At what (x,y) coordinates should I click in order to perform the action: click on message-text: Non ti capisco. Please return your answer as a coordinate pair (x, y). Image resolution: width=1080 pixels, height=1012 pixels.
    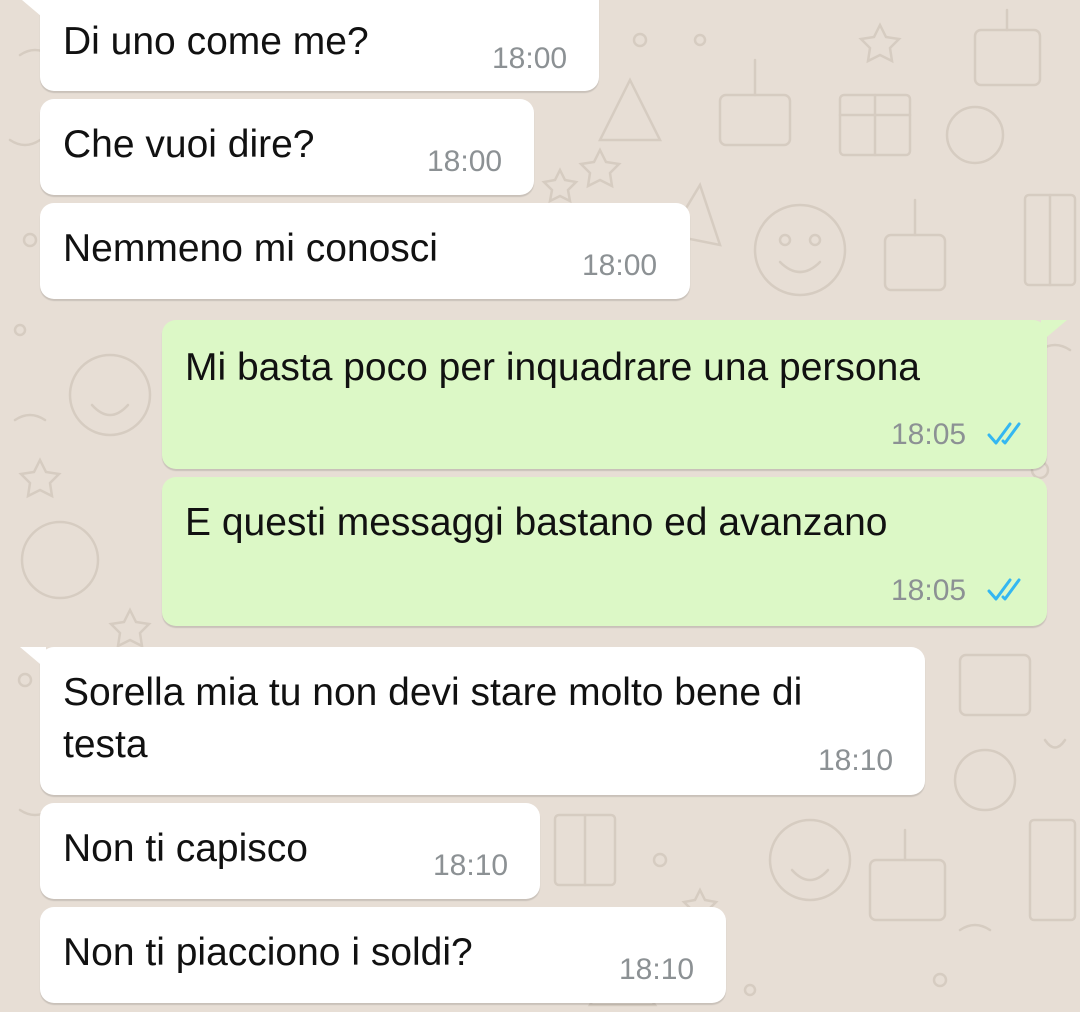
    Looking at the image, I should click on (185, 848).